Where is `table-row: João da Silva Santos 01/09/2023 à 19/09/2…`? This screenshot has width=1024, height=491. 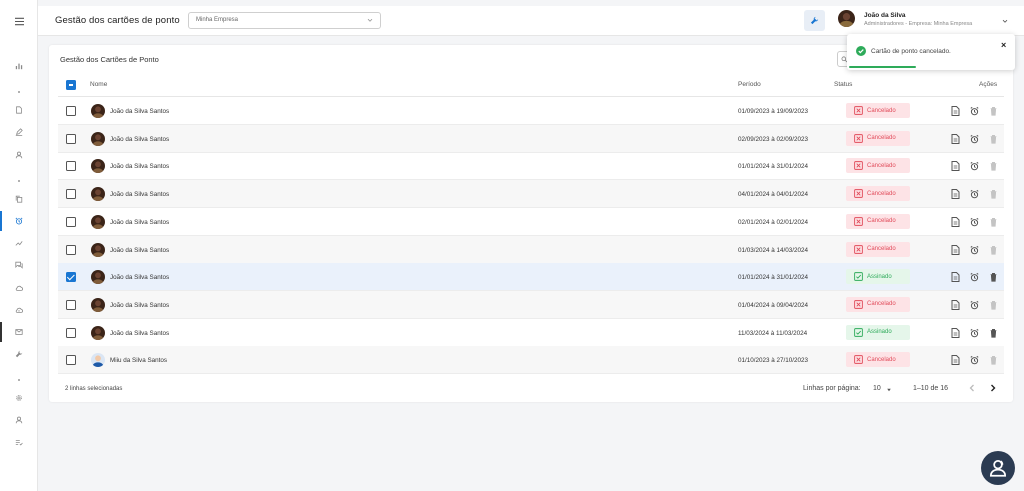 table-row: João da Silva Santos 01/09/2023 à 19/09/2… is located at coordinates (531, 111).